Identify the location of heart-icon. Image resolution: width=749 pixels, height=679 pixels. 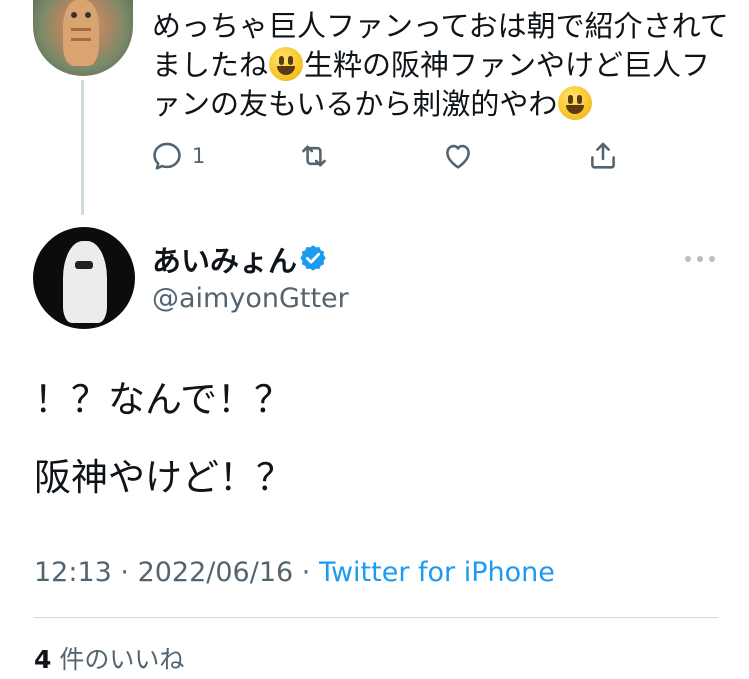
(458, 156).